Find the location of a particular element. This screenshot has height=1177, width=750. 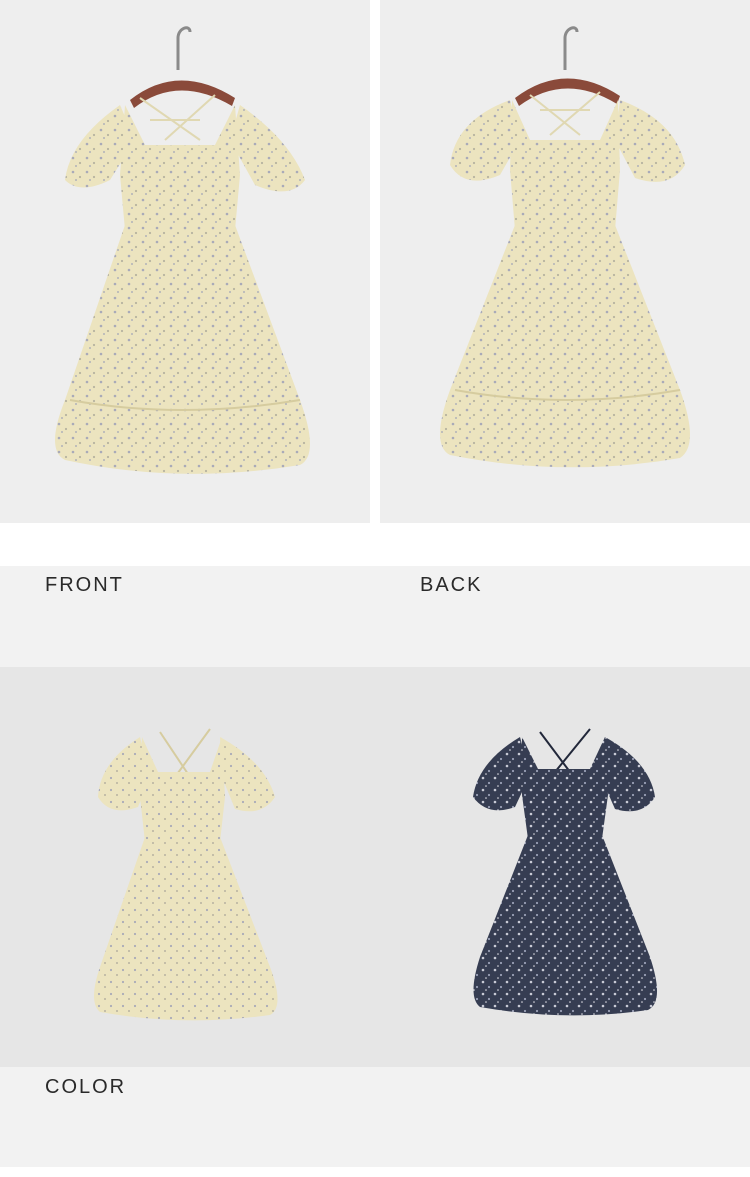

back-label: BACK is located at coordinates (451, 585).